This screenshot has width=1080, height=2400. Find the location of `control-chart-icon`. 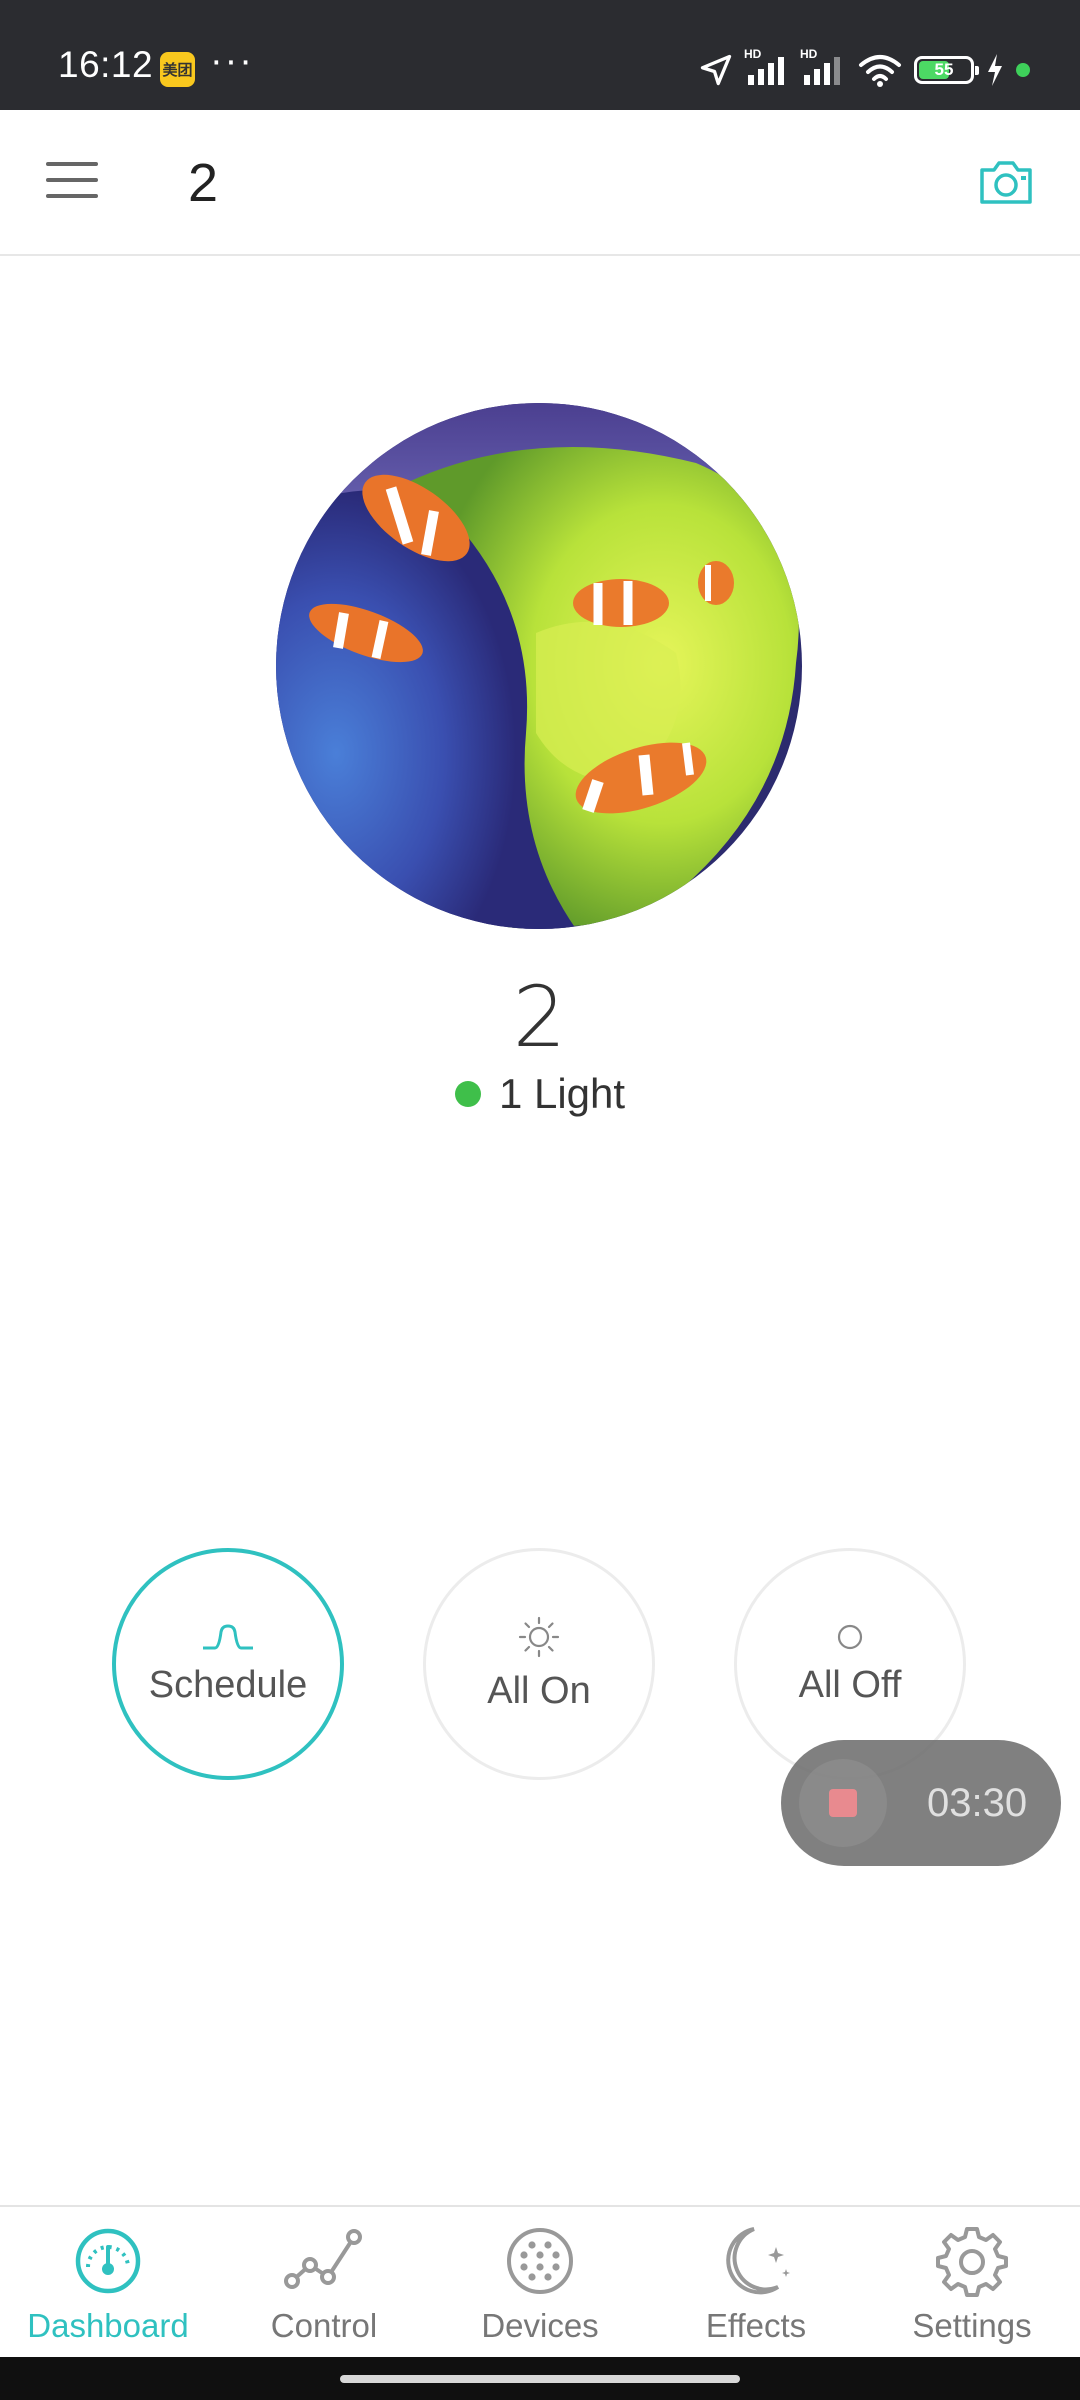

control-chart-icon is located at coordinates (323, 2259).